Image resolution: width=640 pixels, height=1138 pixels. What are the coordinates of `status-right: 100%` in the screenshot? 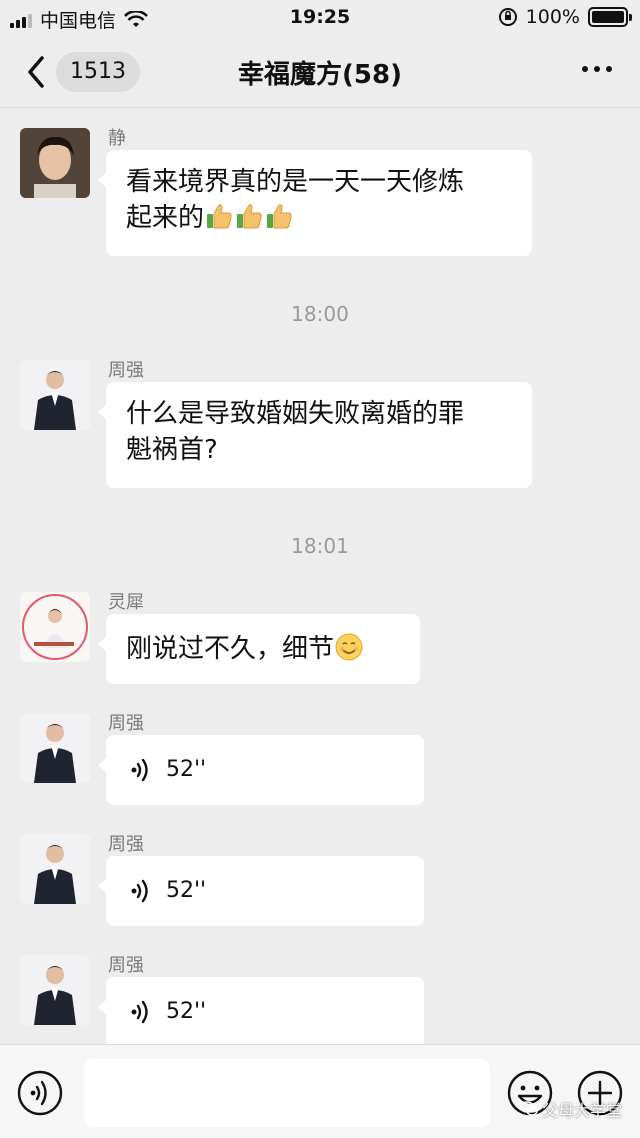 It's located at (565, 17).